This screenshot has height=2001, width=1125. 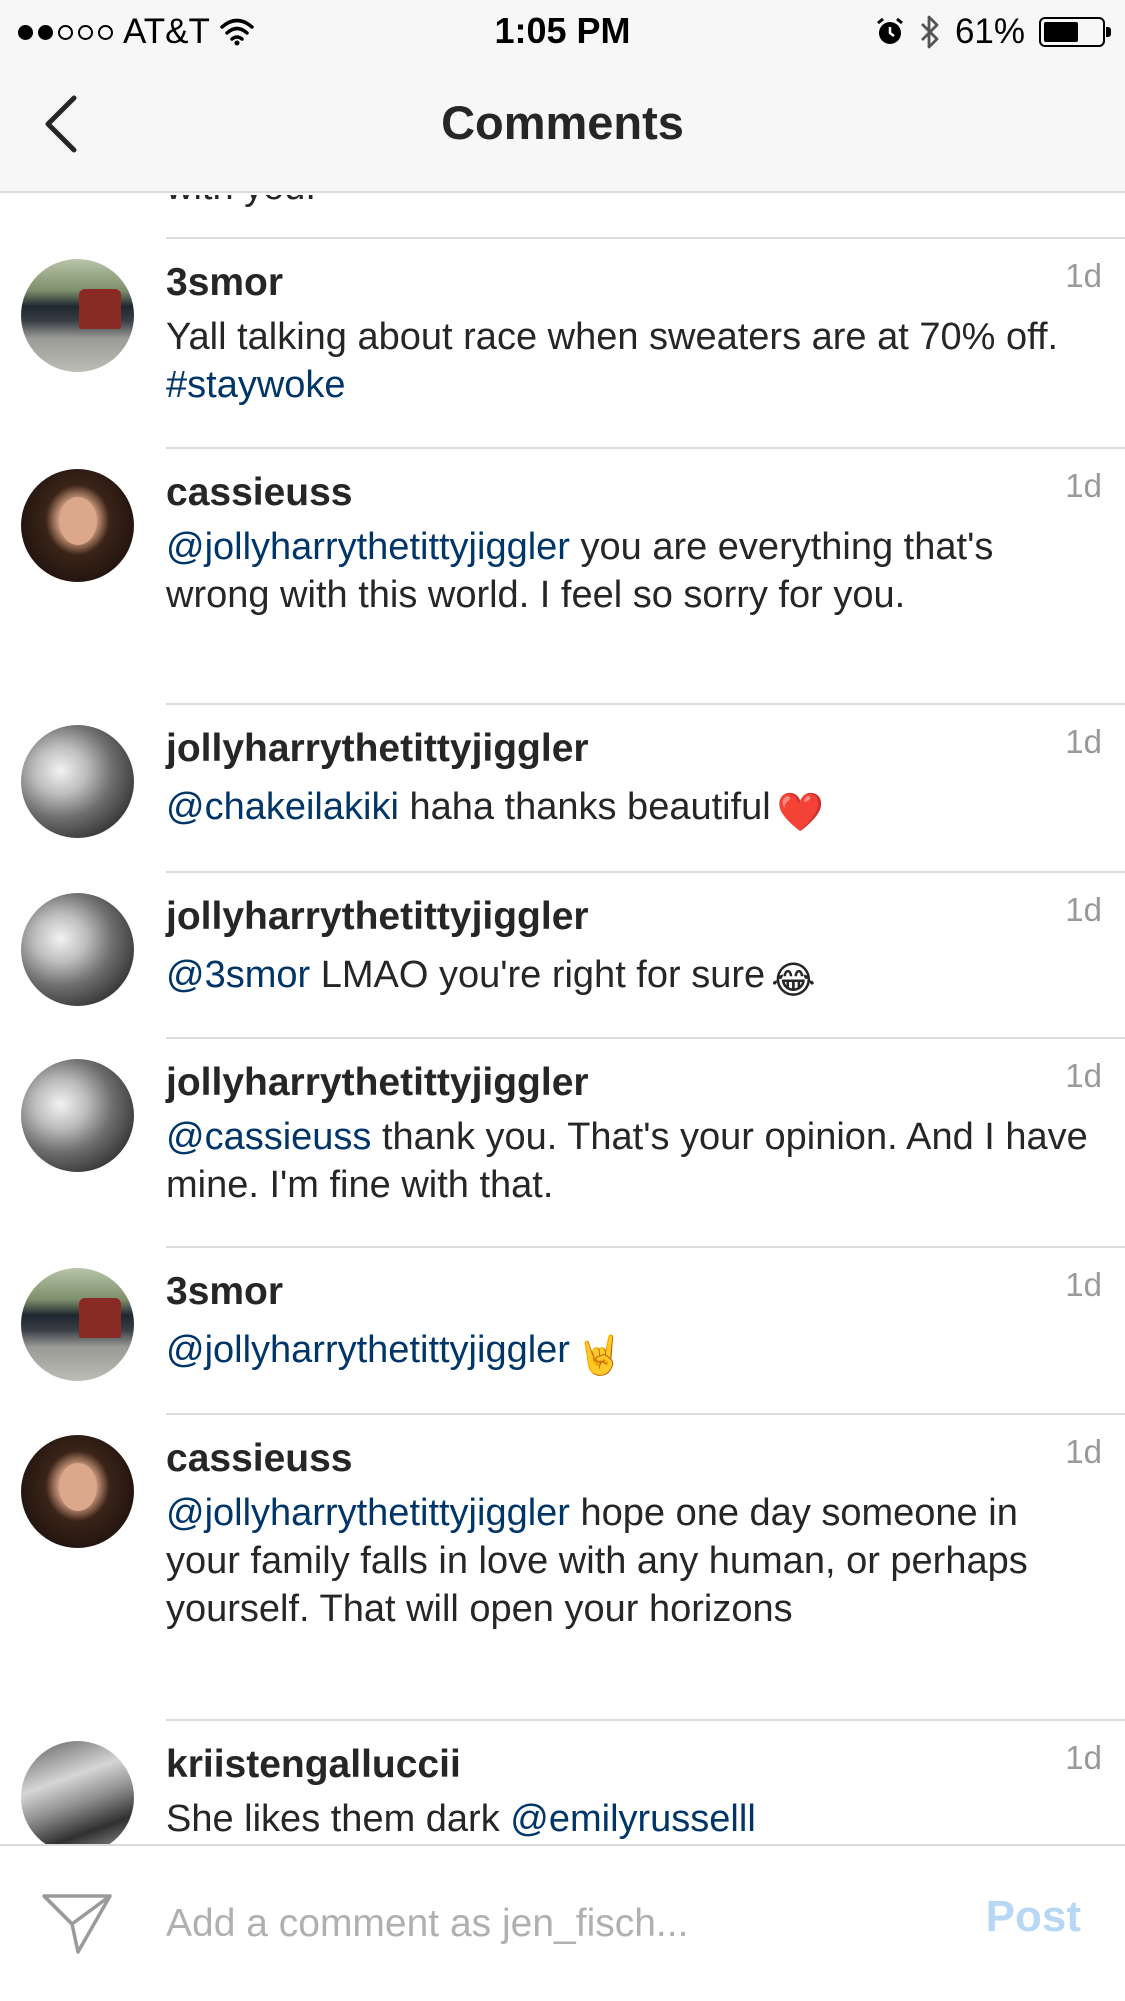 What do you see at coordinates (256, 385) in the screenshot?
I see `mention-link: #staywoke` at bounding box center [256, 385].